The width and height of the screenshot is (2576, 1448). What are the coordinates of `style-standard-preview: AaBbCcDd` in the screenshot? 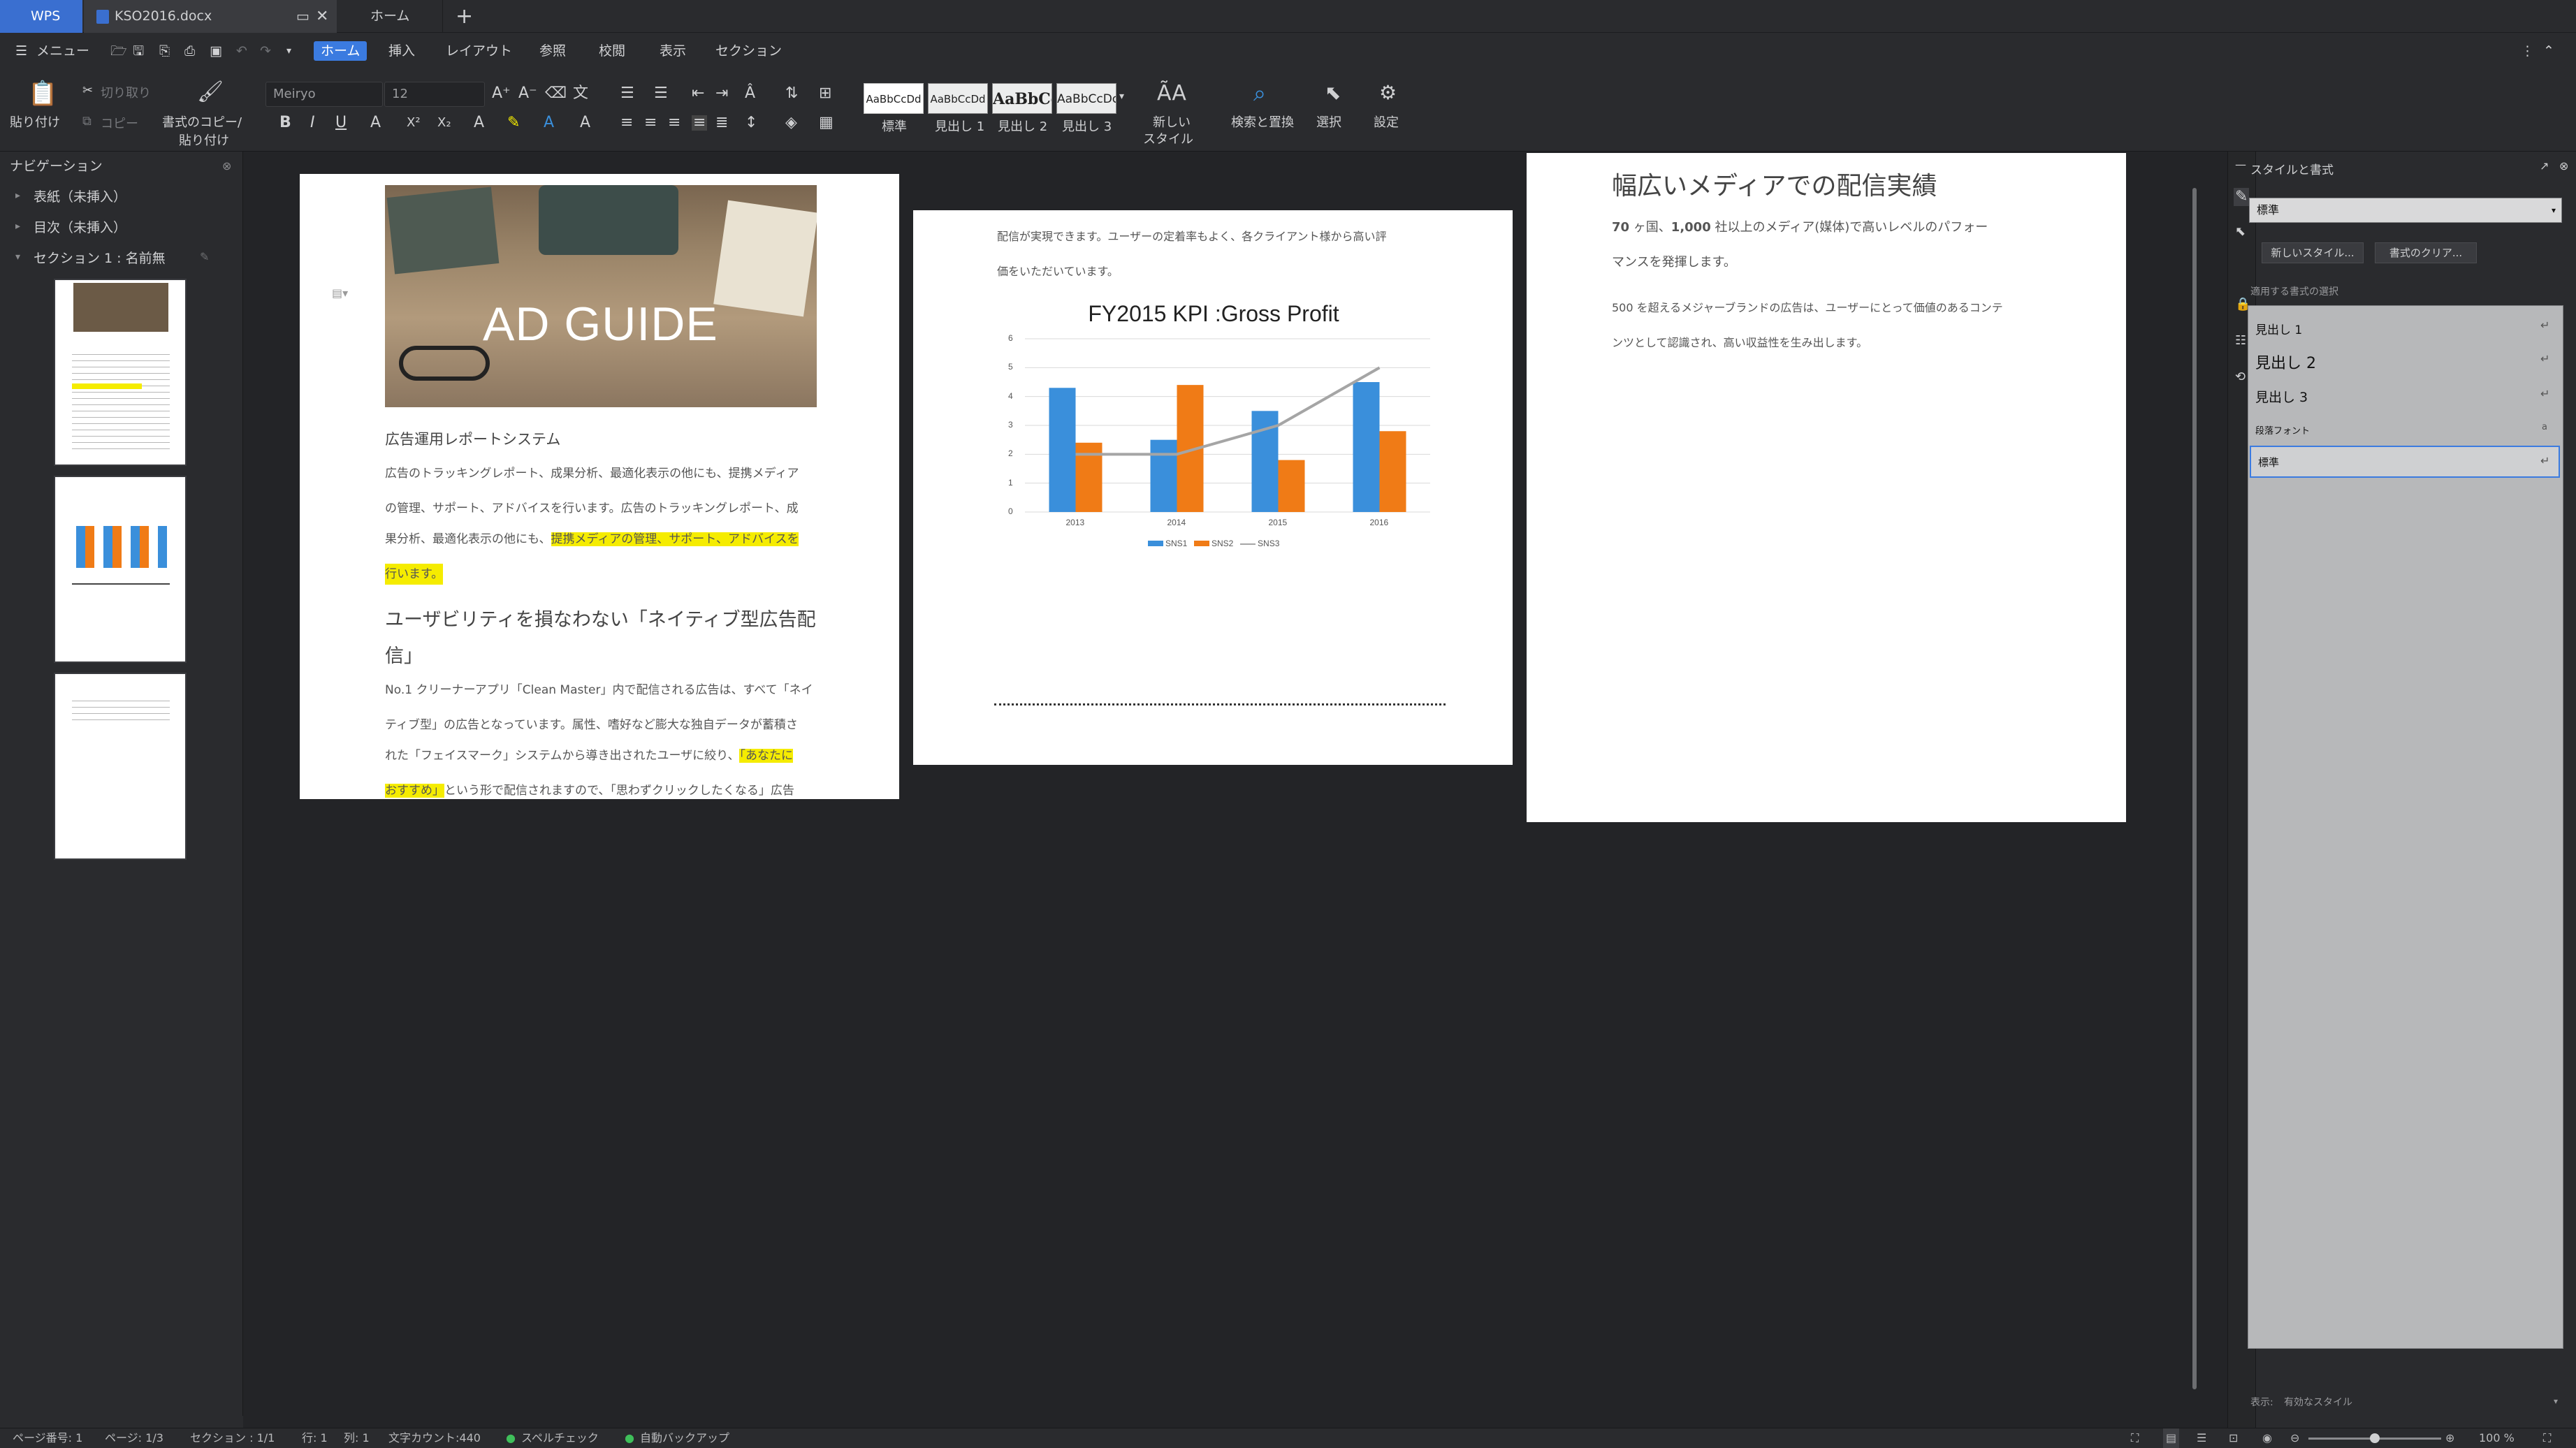 It's located at (894, 98).